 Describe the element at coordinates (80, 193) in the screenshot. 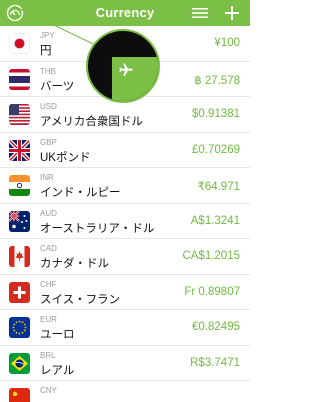

I see `currency-name: インド・ルピー` at that location.